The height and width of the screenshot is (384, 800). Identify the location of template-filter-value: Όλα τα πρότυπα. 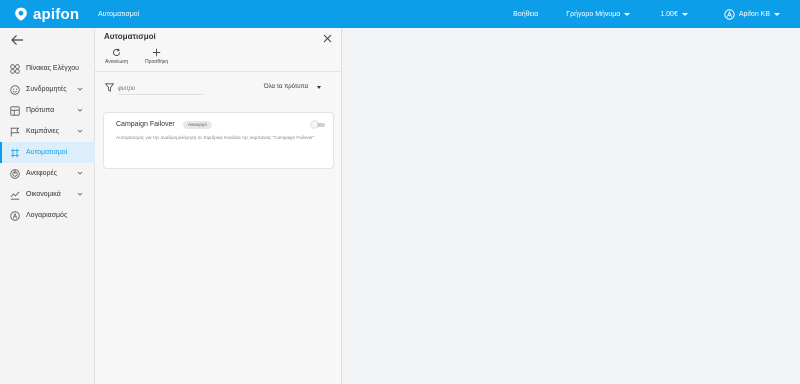
(286, 87).